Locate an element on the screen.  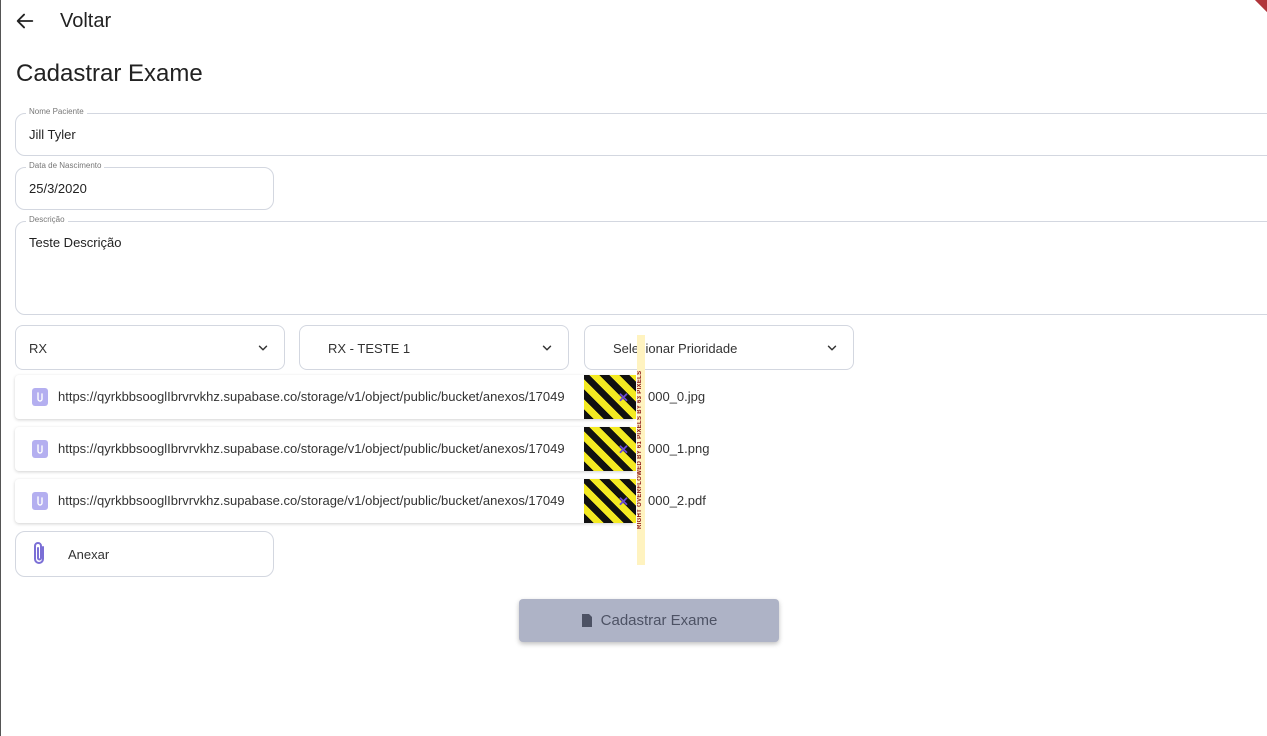
patient-name-field: Nome Paciente Jill Tyler is located at coordinates (641, 131).